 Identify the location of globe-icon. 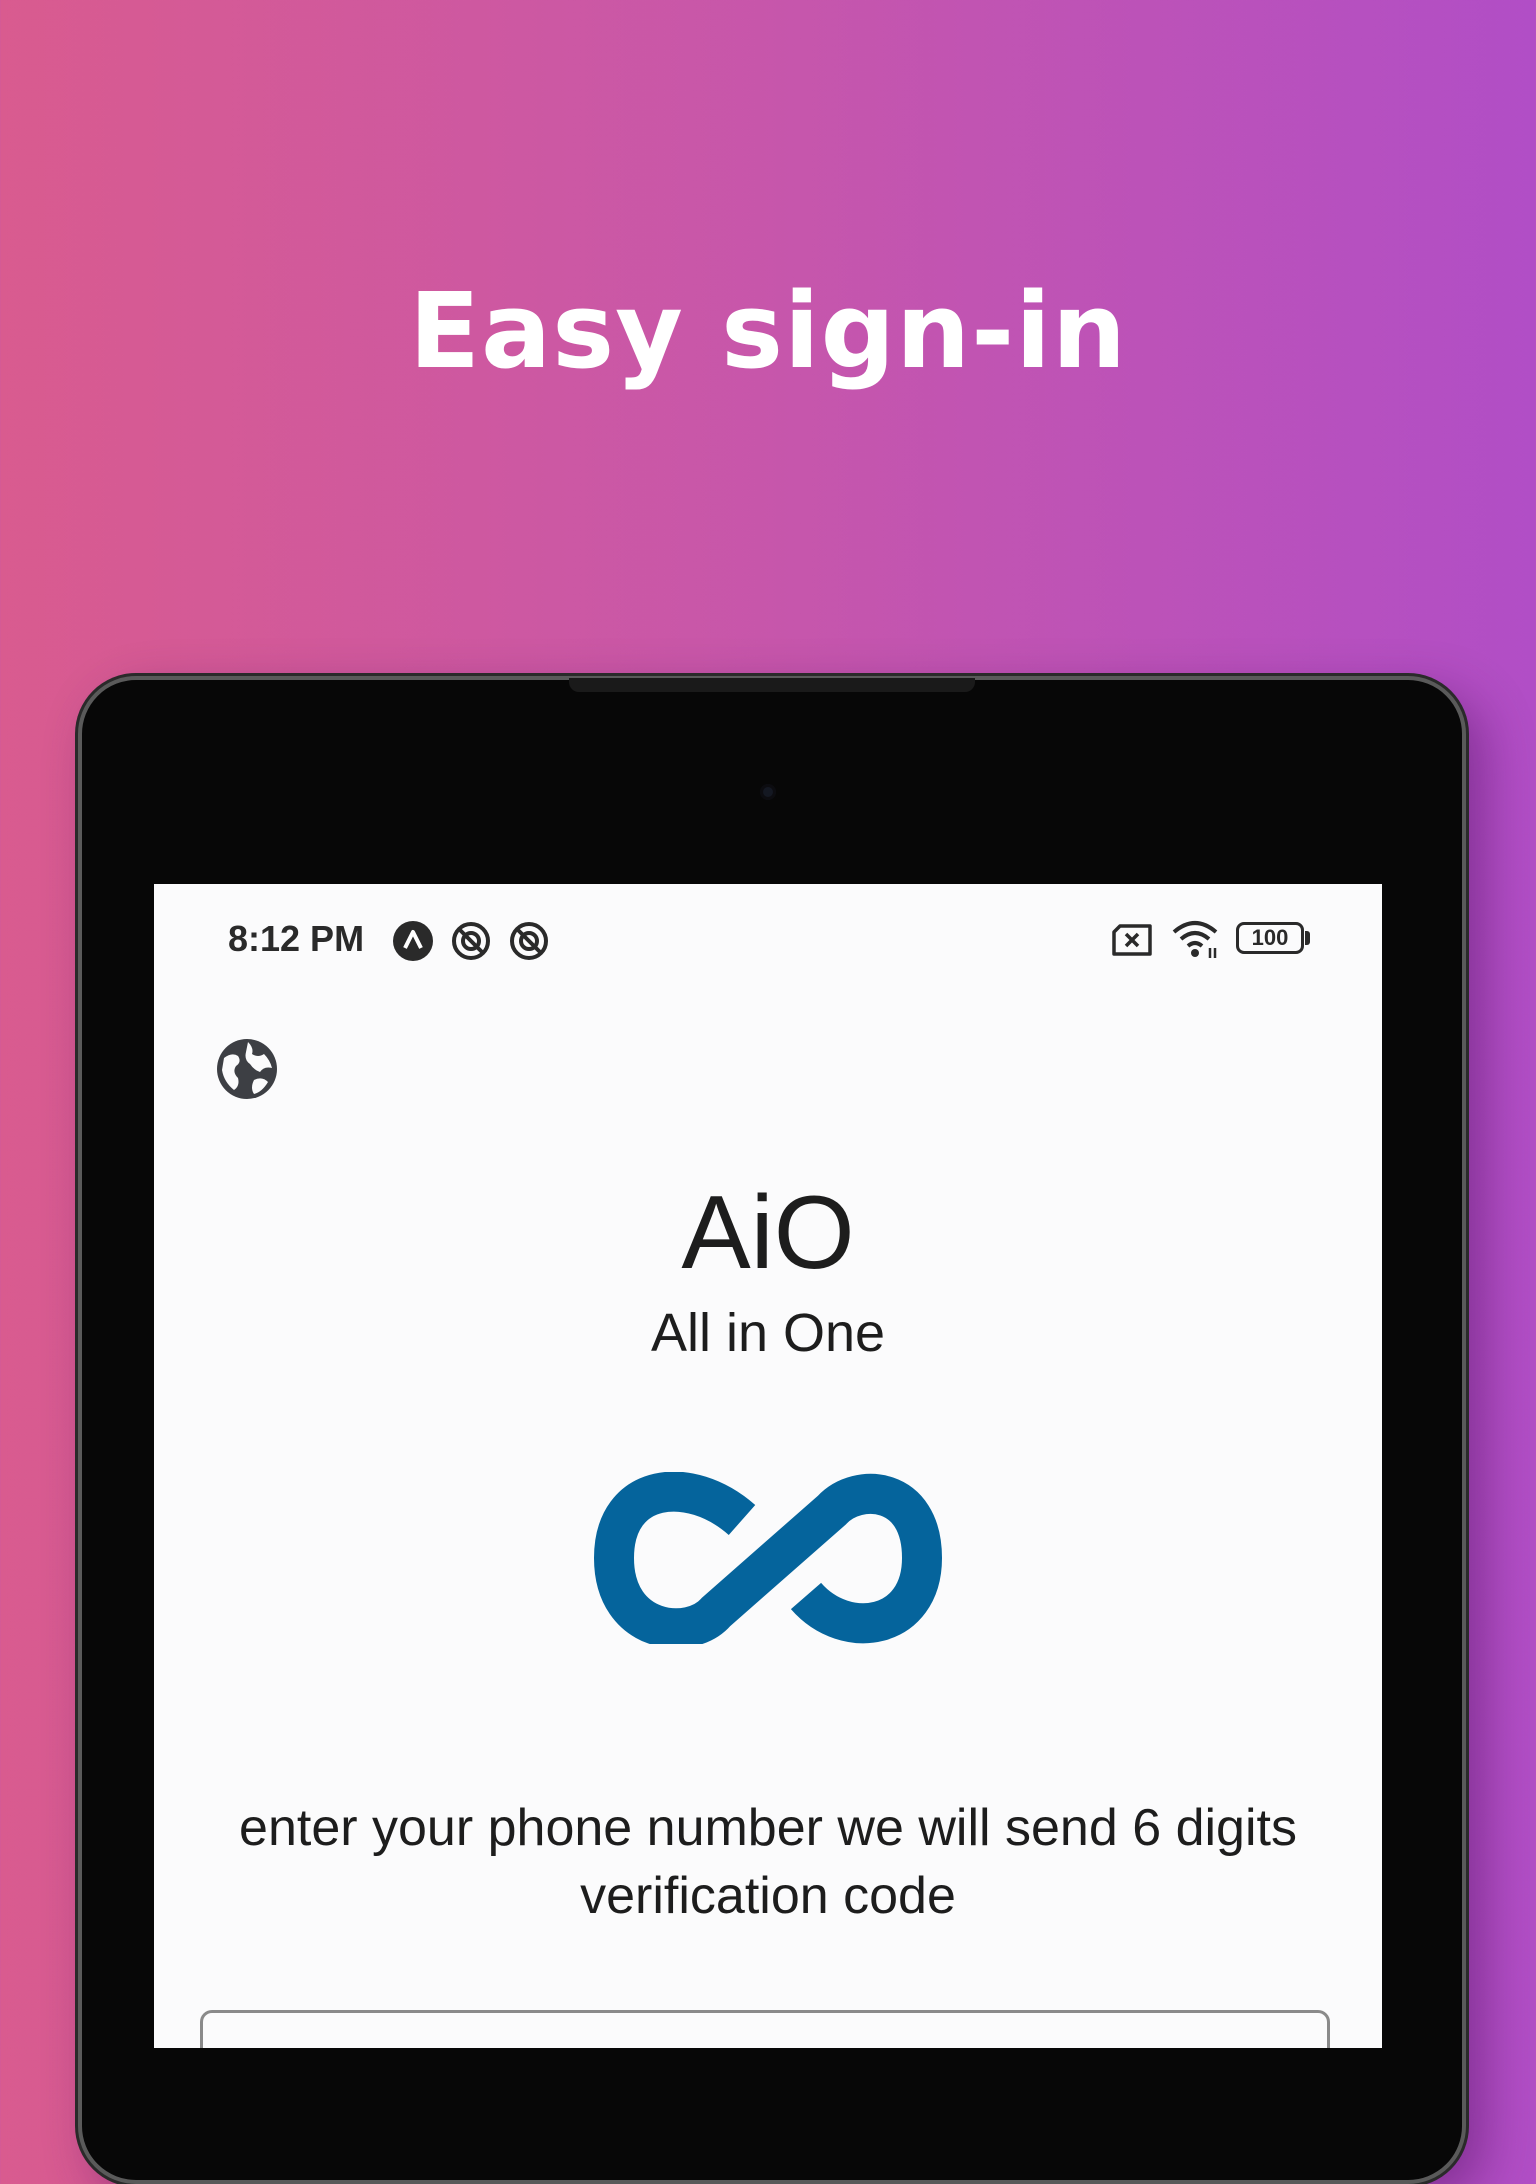
(247, 1069).